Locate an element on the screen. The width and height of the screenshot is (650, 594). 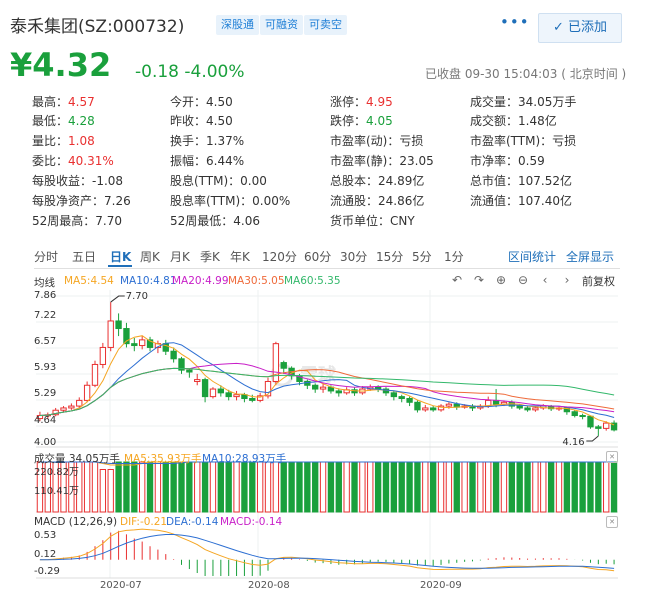
high-annotation: 7.70 is located at coordinates (137, 296).